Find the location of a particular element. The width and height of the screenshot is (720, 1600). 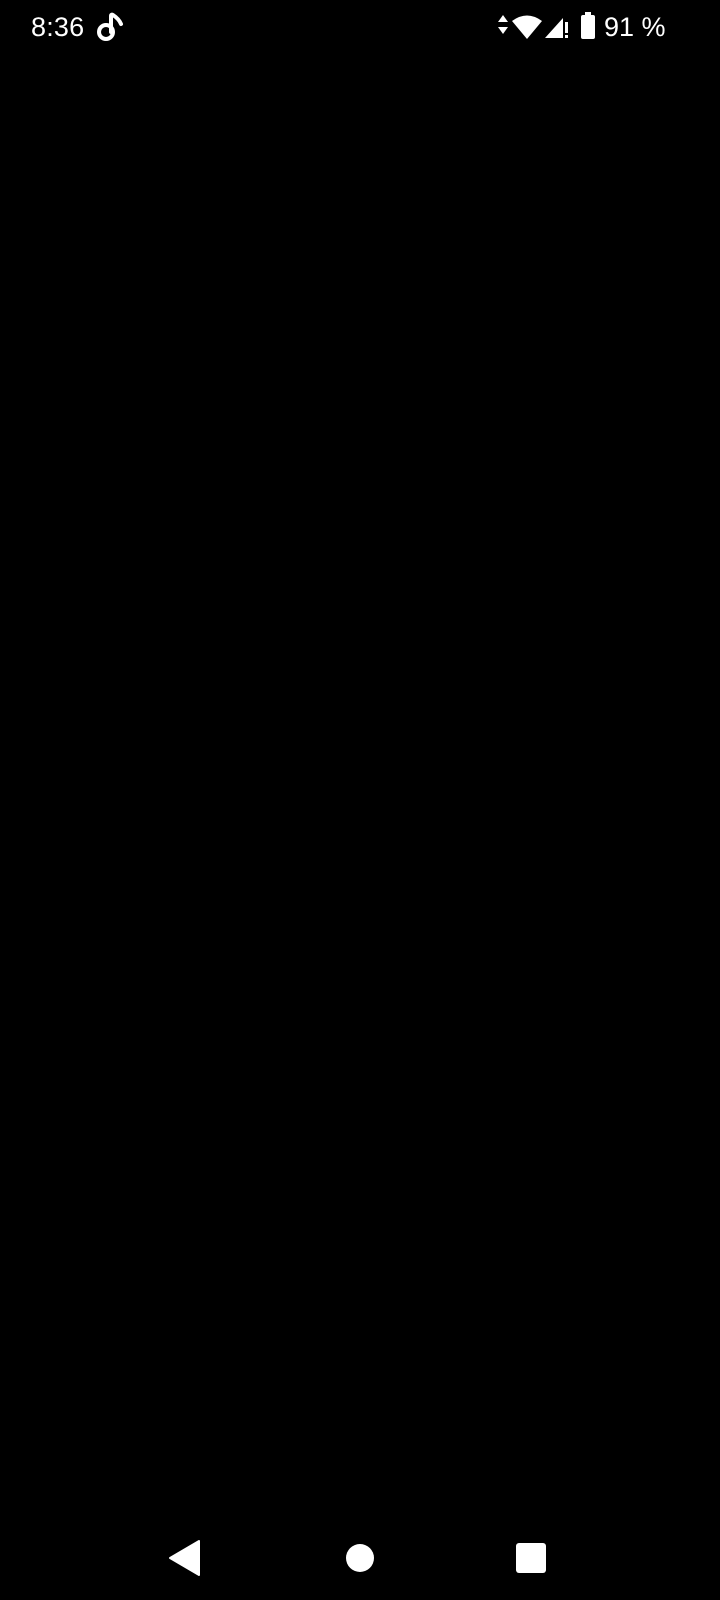

battery-percentage: 91 % is located at coordinates (635, 27).